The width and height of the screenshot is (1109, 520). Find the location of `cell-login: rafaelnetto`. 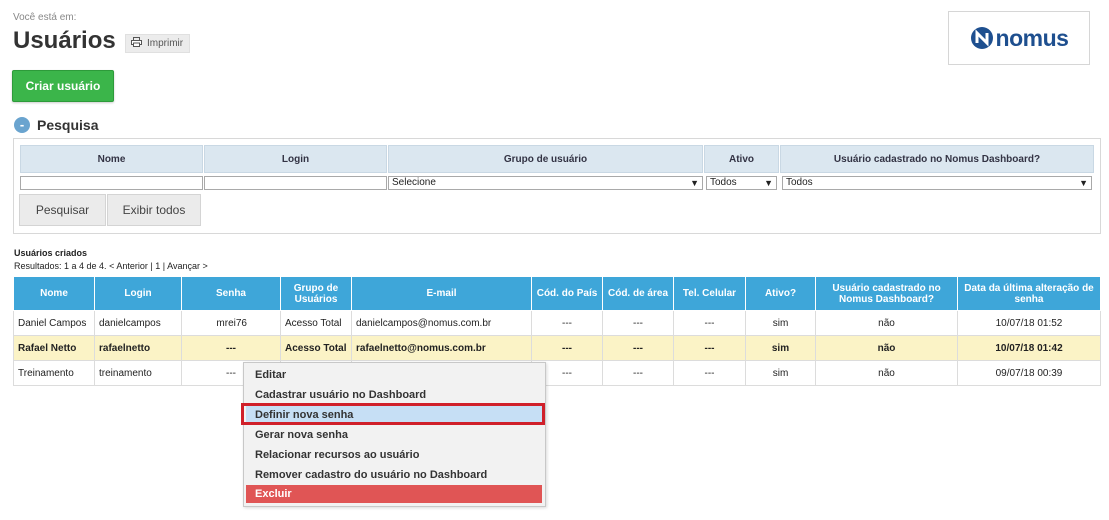

cell-login: rafaelnetto is located at coordinates (138, 348).